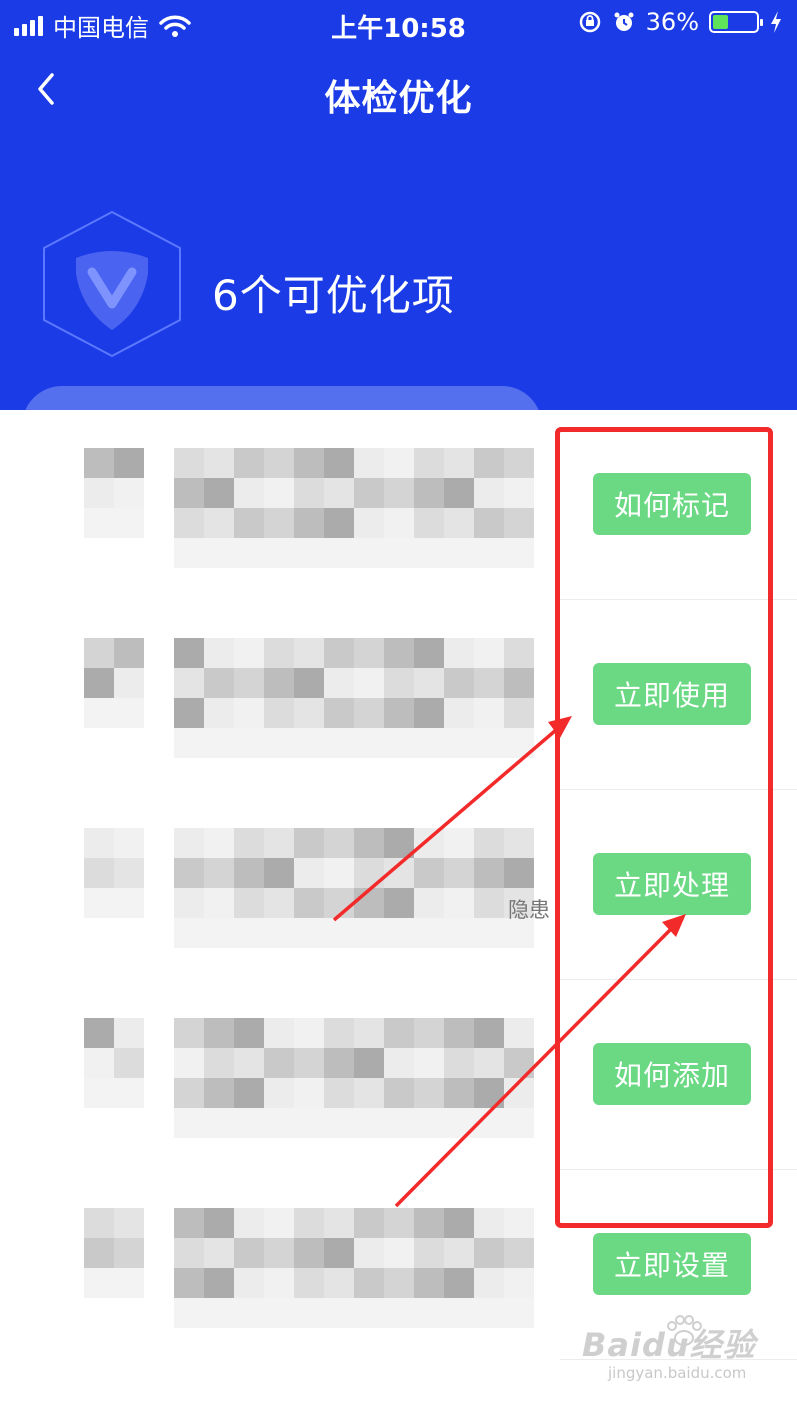  Describe the element at coordinates (333, 295) in the screenshot. I see `optimize-count: 6个可优化项` at that location.